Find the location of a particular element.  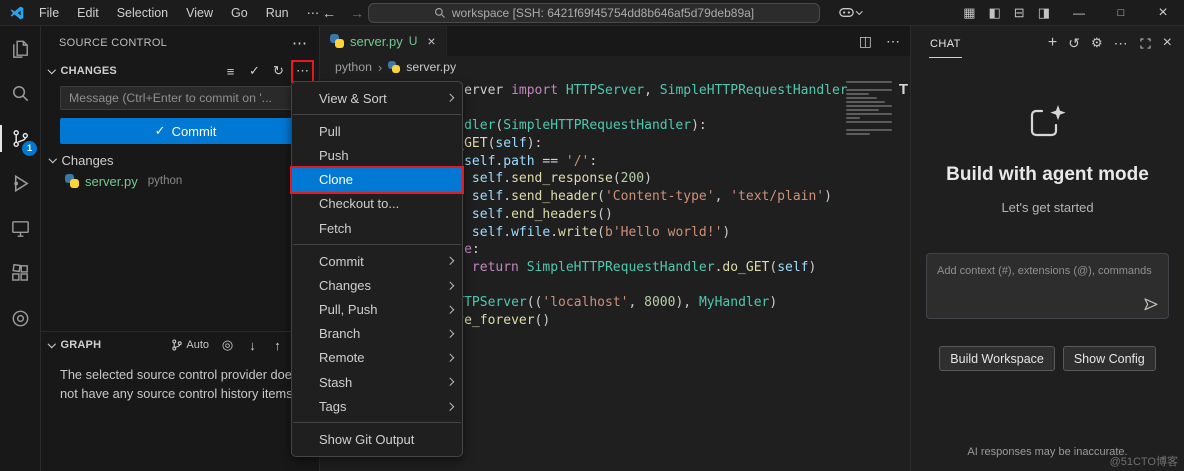

more-actions-icon: ⋯ is located at coordinates (302, 71).